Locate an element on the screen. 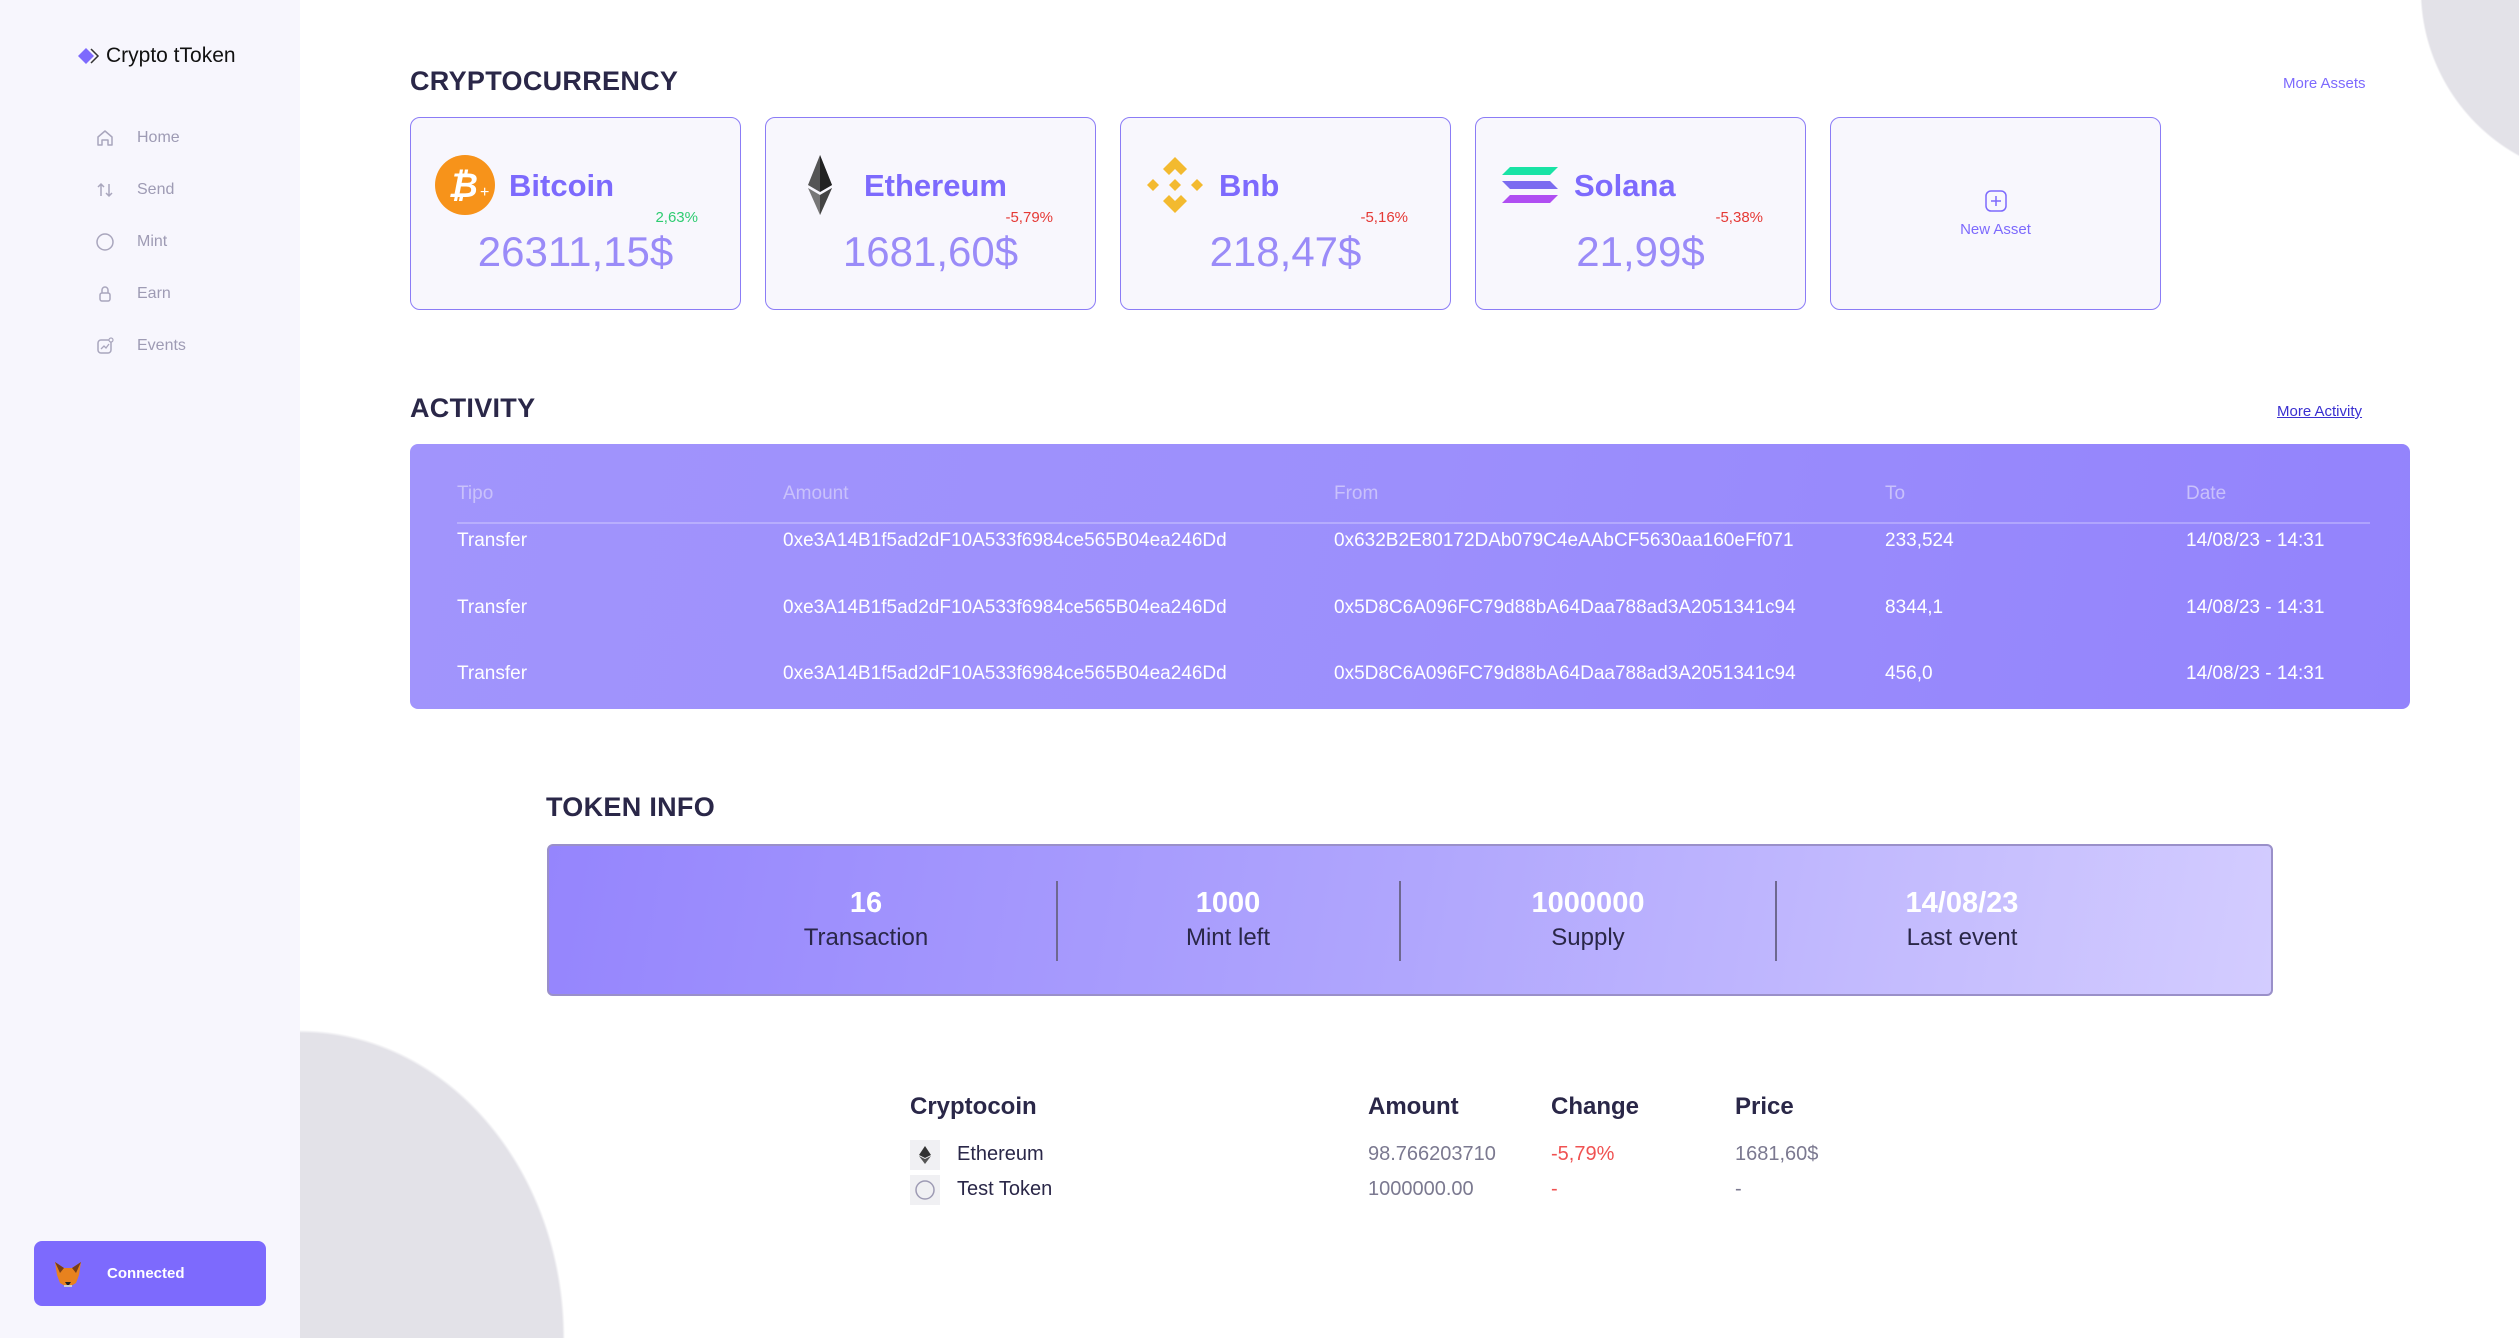 The image size is (2519, 1338). stat-value: 16 is located at coordinates (866, 903).